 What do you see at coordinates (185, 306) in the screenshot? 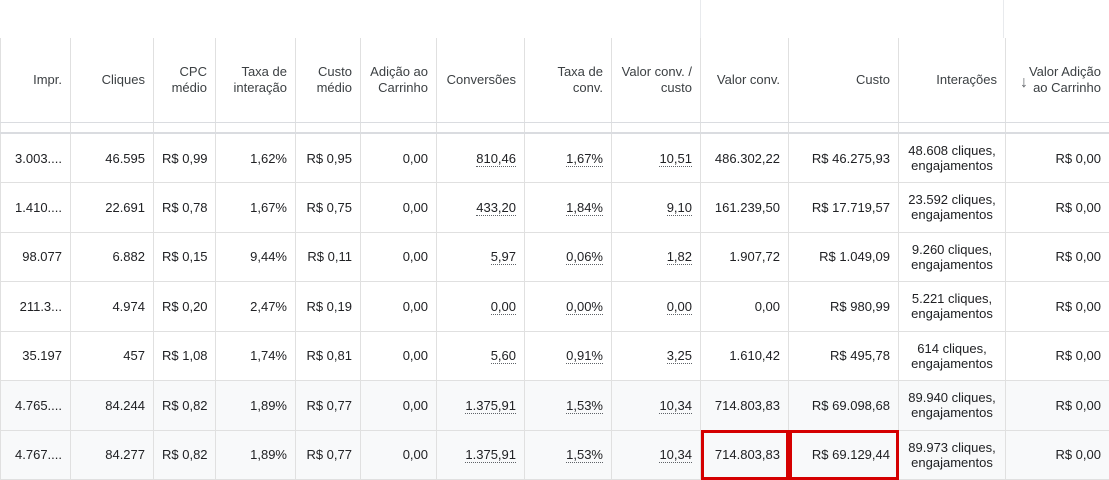
I see `cpc-medio-cell-value: R$ 0,20` at bounding box center [185, 306].